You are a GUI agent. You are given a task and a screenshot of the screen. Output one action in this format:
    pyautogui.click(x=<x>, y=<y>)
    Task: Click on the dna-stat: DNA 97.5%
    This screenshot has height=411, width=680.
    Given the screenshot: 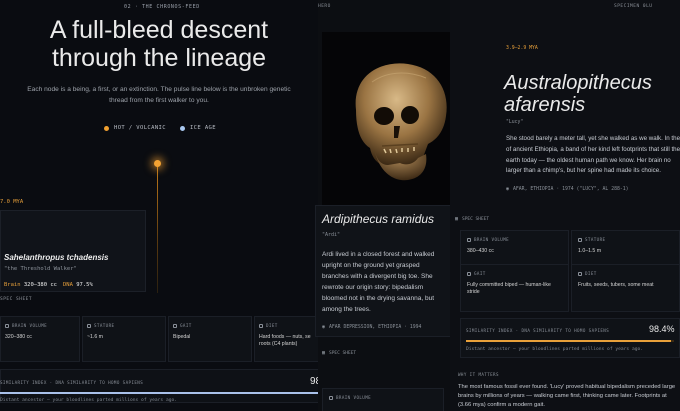 What is the action you would take?
    pyautogui.click(x=78, y=285)
    